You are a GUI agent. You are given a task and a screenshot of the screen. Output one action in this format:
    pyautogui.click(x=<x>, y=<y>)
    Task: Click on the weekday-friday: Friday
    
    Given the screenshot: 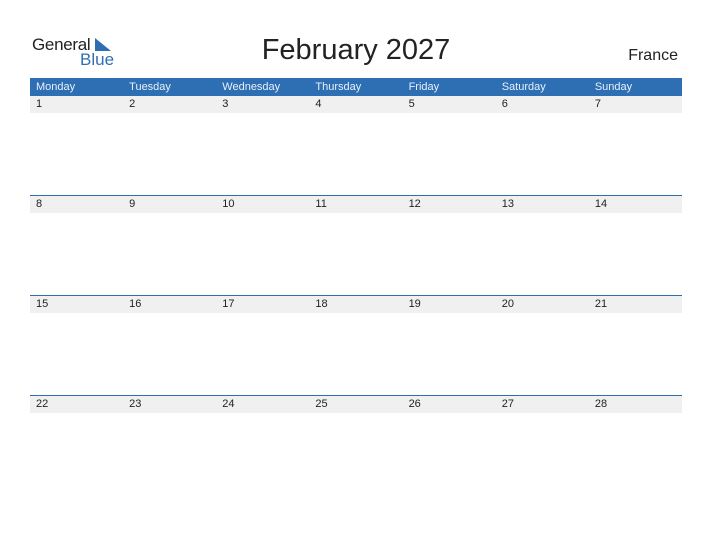 What is the action you would take?
    pyautogui.click(x=424, y=87)
    